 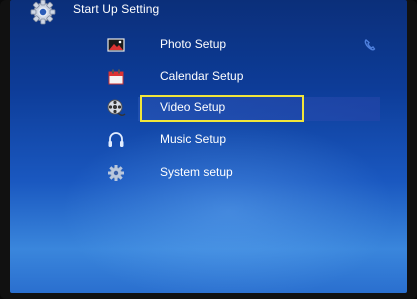 I want to click on film-reel-icon, so click(x=116, y=107).